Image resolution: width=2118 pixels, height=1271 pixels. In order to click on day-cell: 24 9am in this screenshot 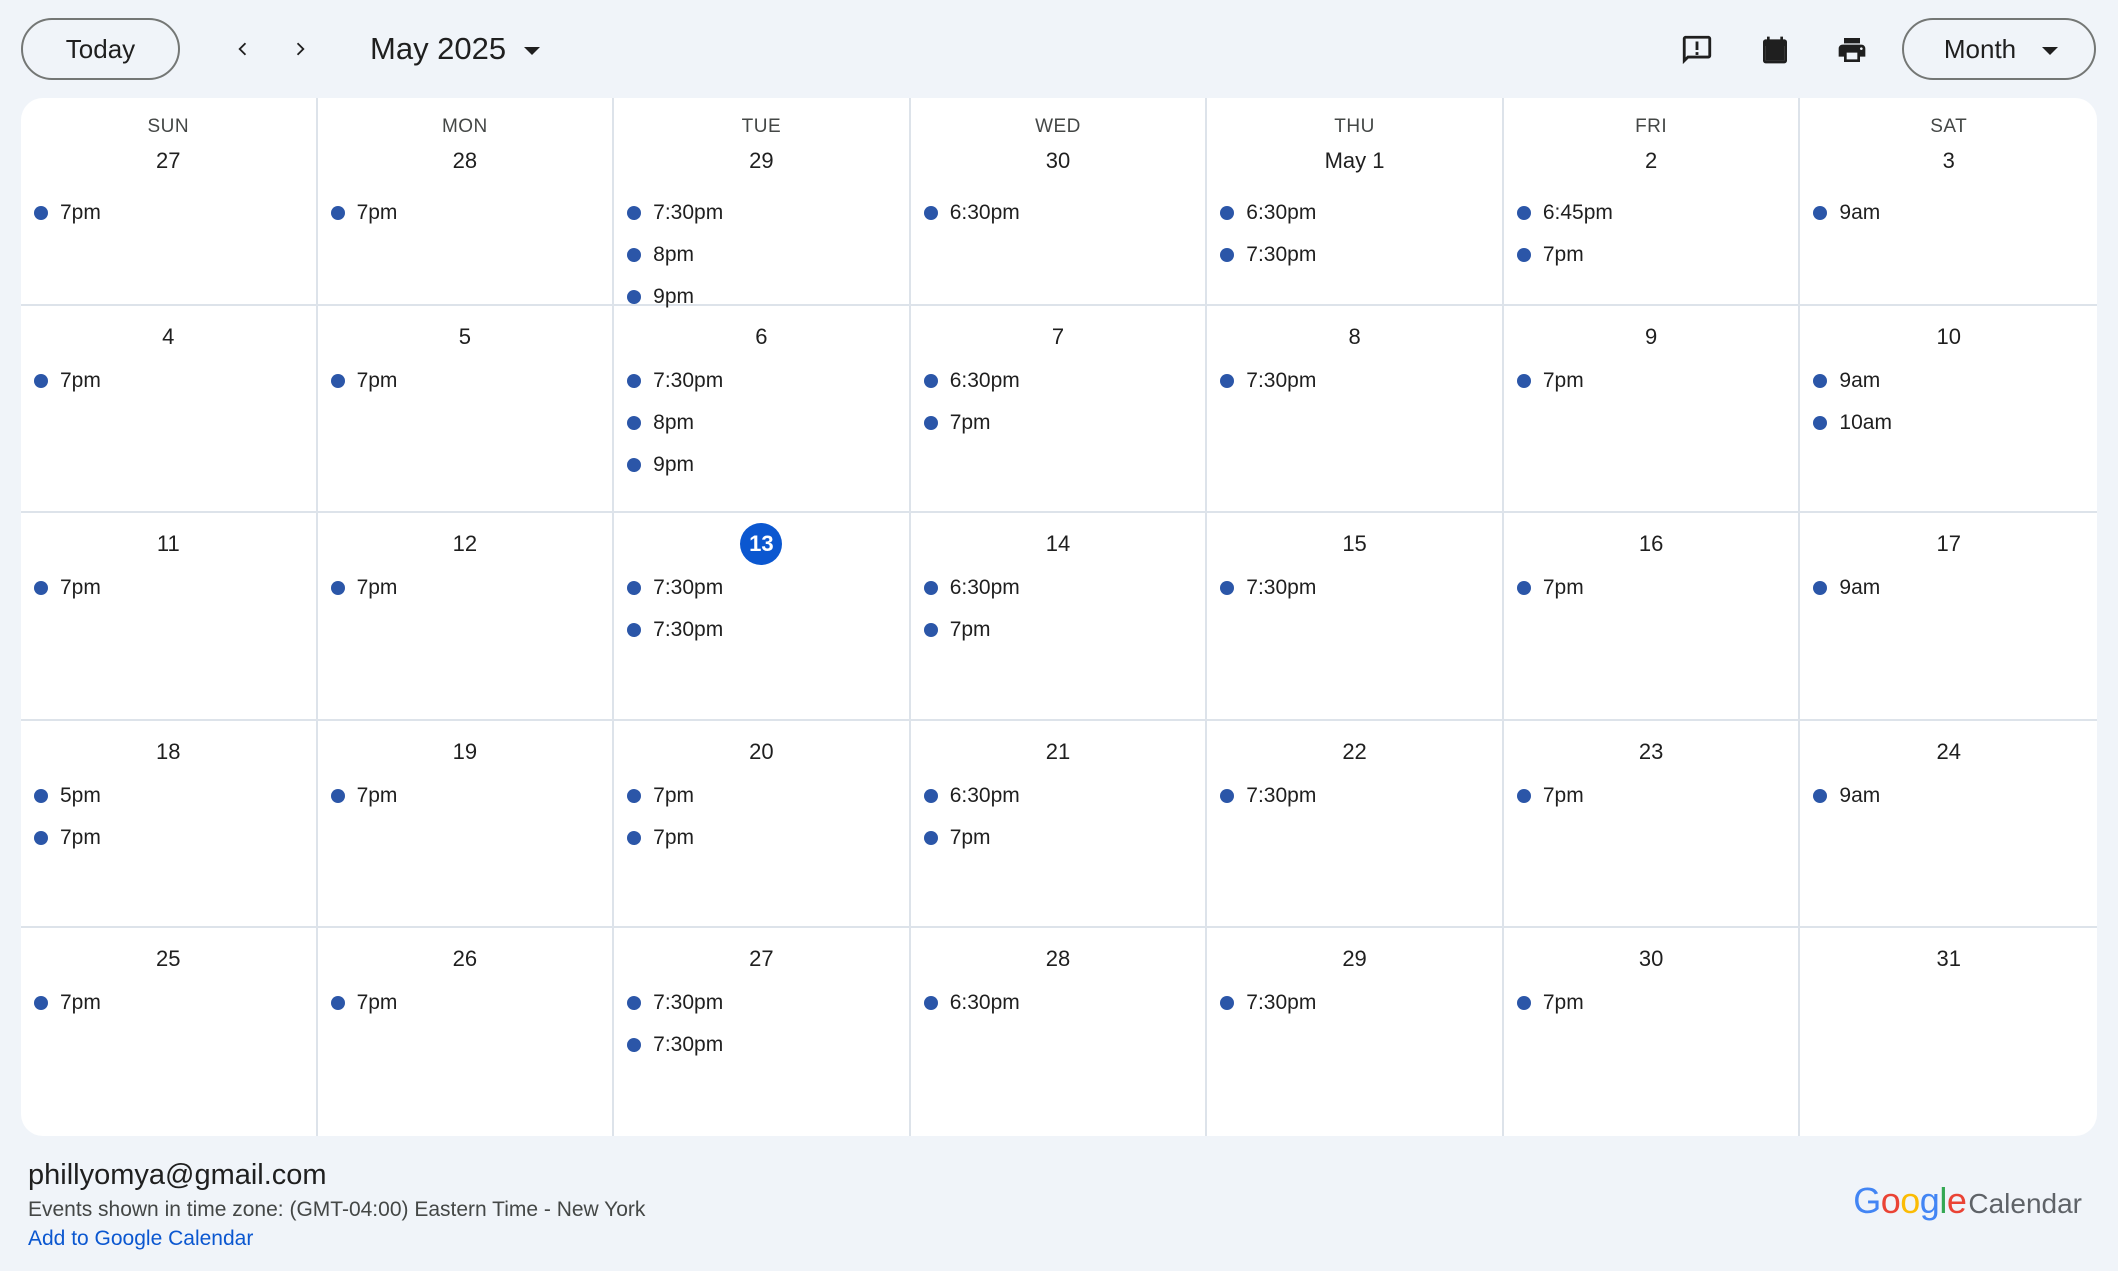, I will do `click(1948, 825)`.